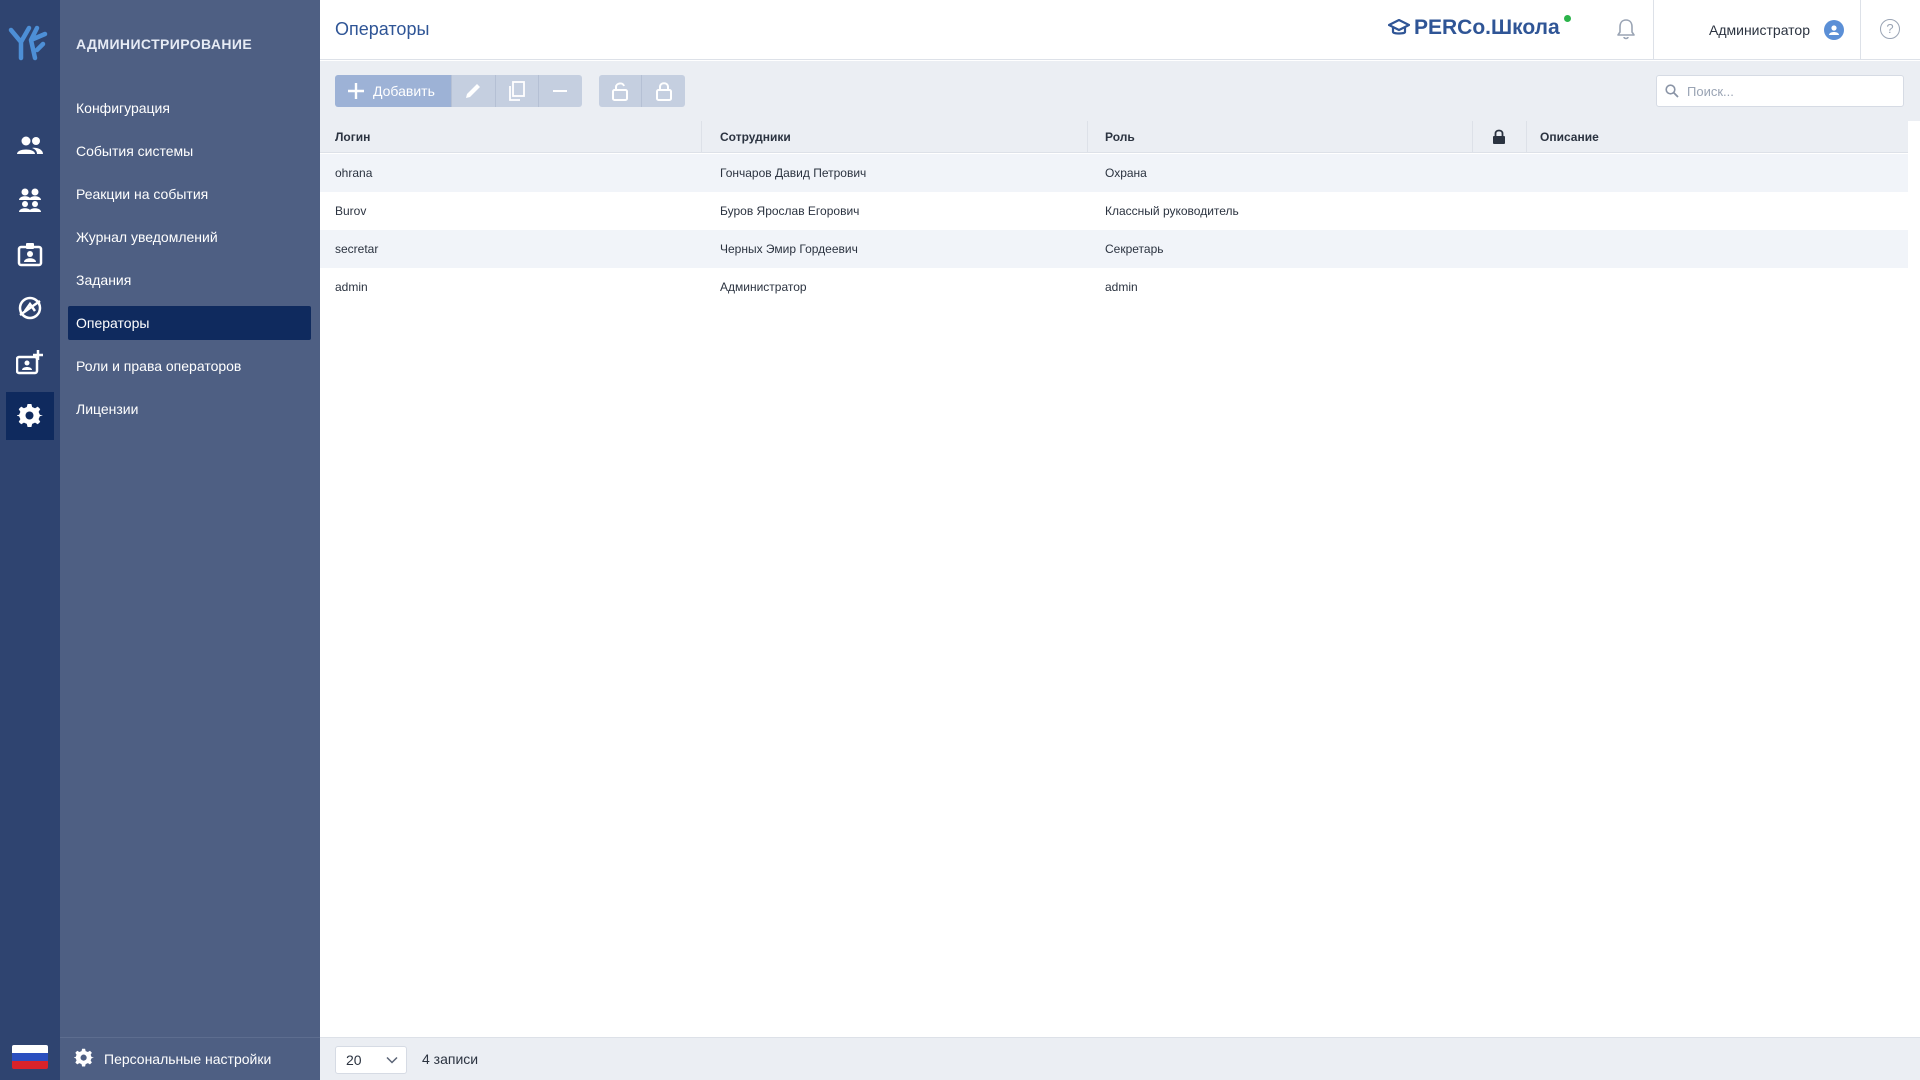  I want to click on add-badge-icon, so click(30, 362).